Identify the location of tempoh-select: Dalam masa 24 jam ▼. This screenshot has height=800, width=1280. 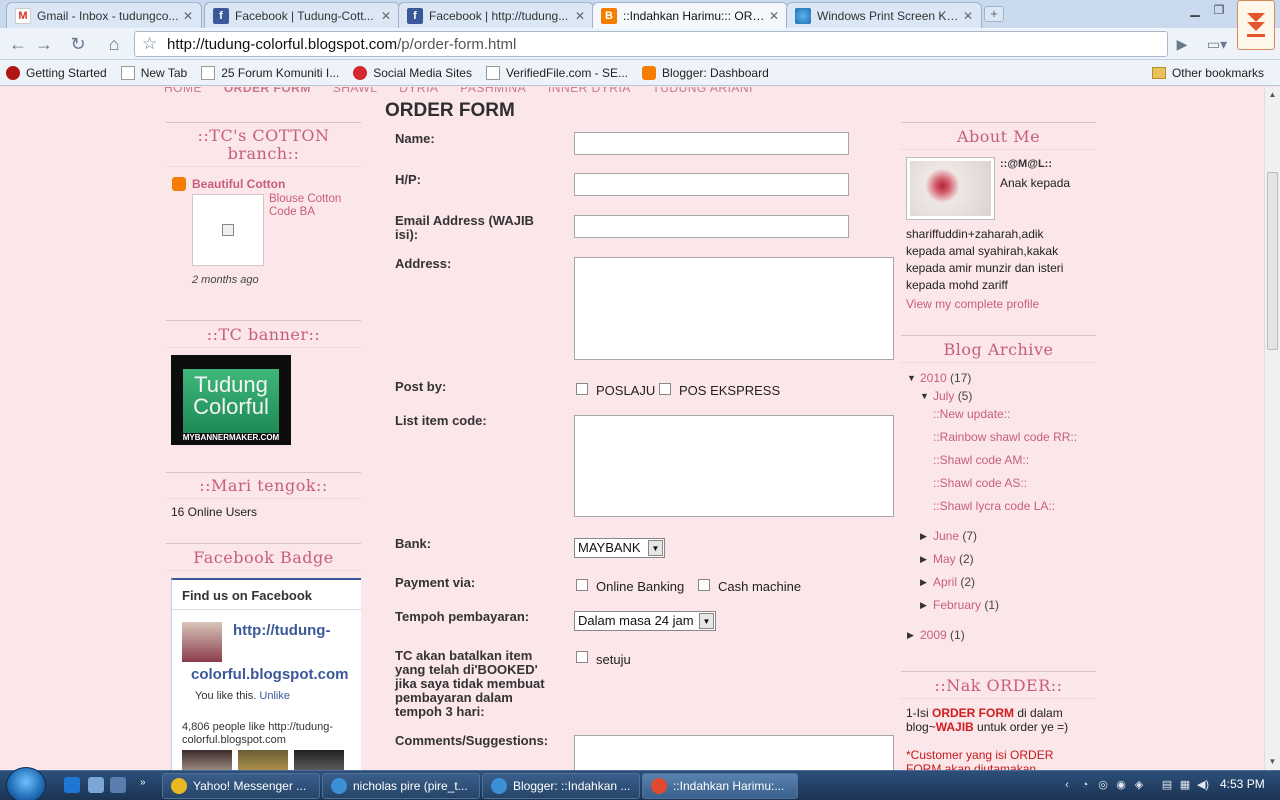
(645, 621).